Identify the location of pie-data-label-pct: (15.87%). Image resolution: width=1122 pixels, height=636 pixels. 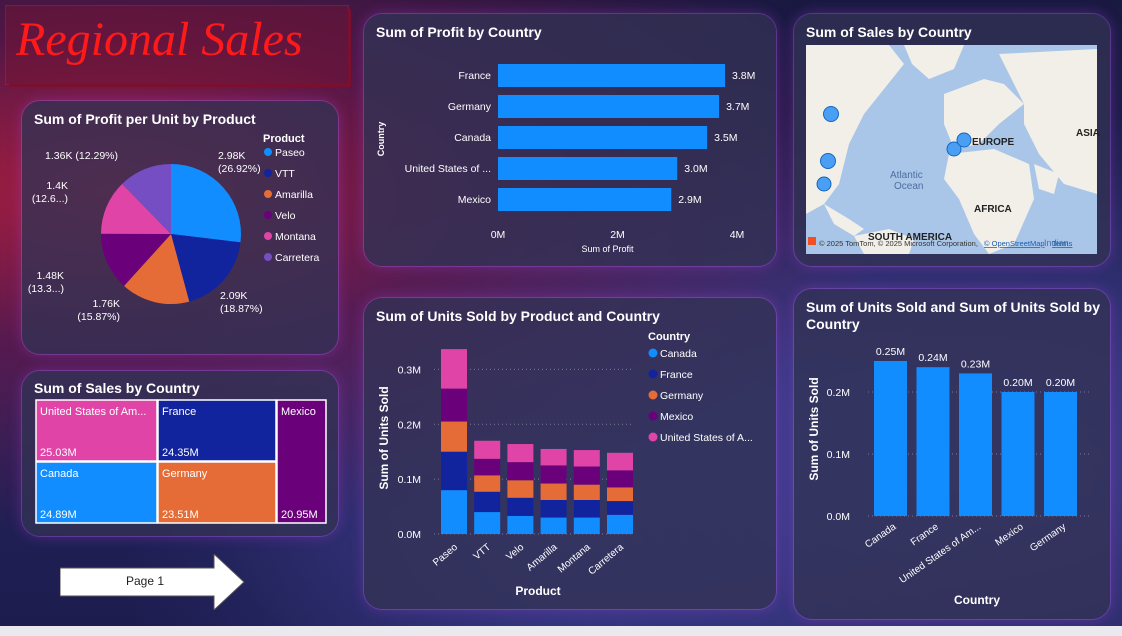
(98, 317).